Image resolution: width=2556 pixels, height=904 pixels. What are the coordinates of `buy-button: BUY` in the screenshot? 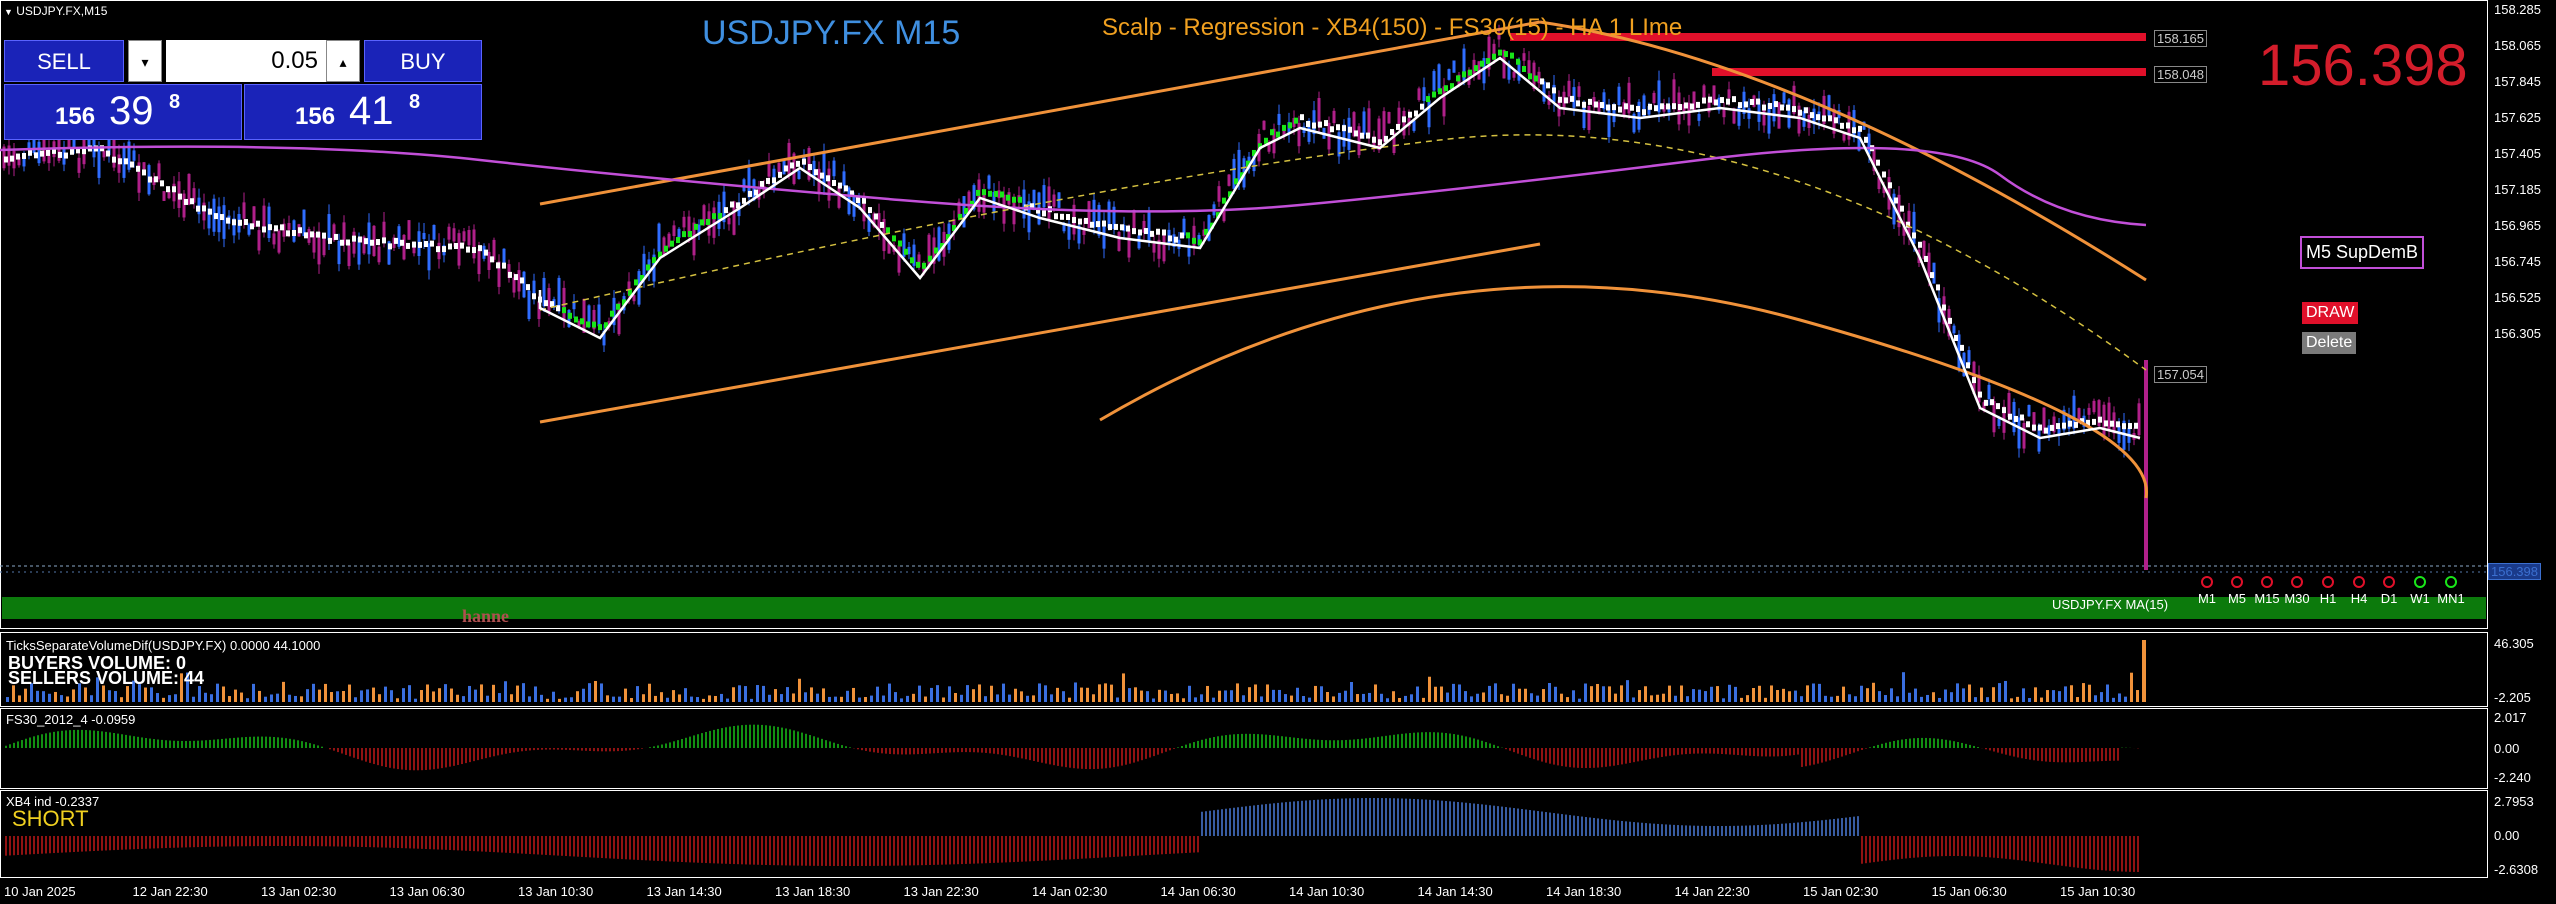 It's located at (423, 61).